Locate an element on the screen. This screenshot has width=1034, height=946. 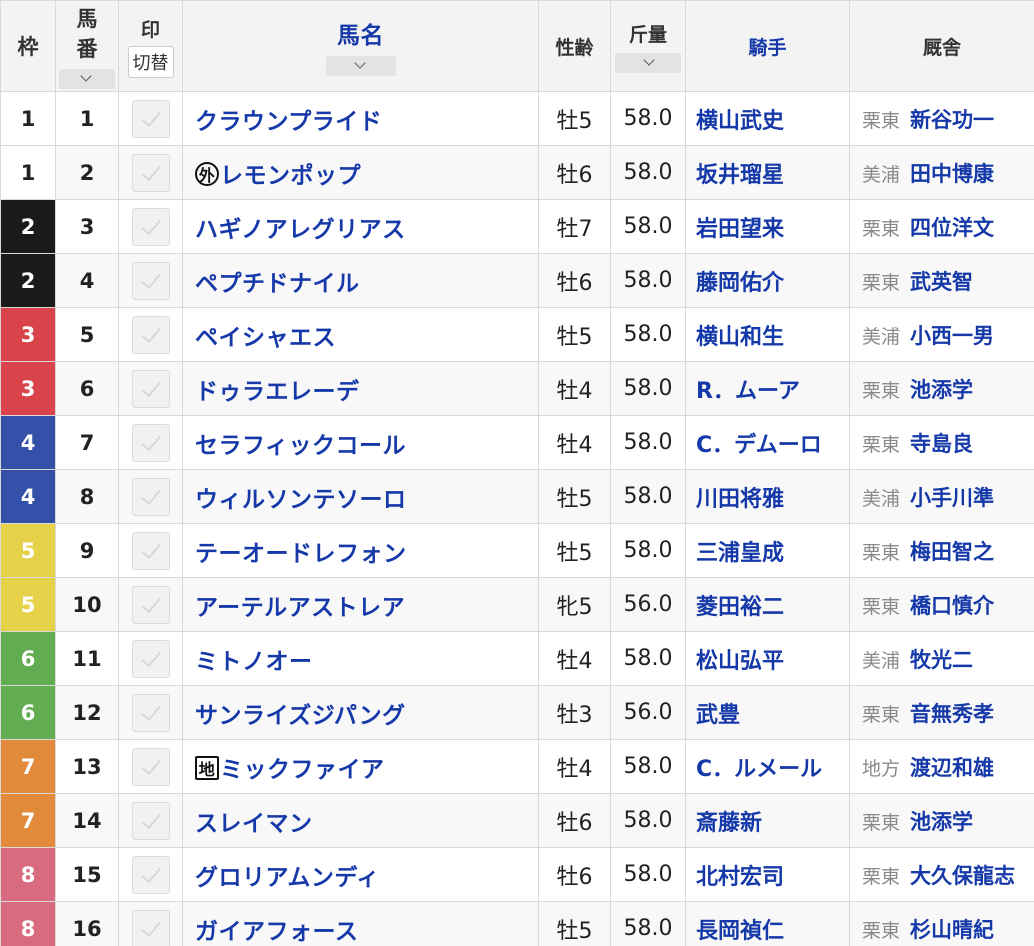
trainer-link: 田中博康 is located at coordinates (952, 174).